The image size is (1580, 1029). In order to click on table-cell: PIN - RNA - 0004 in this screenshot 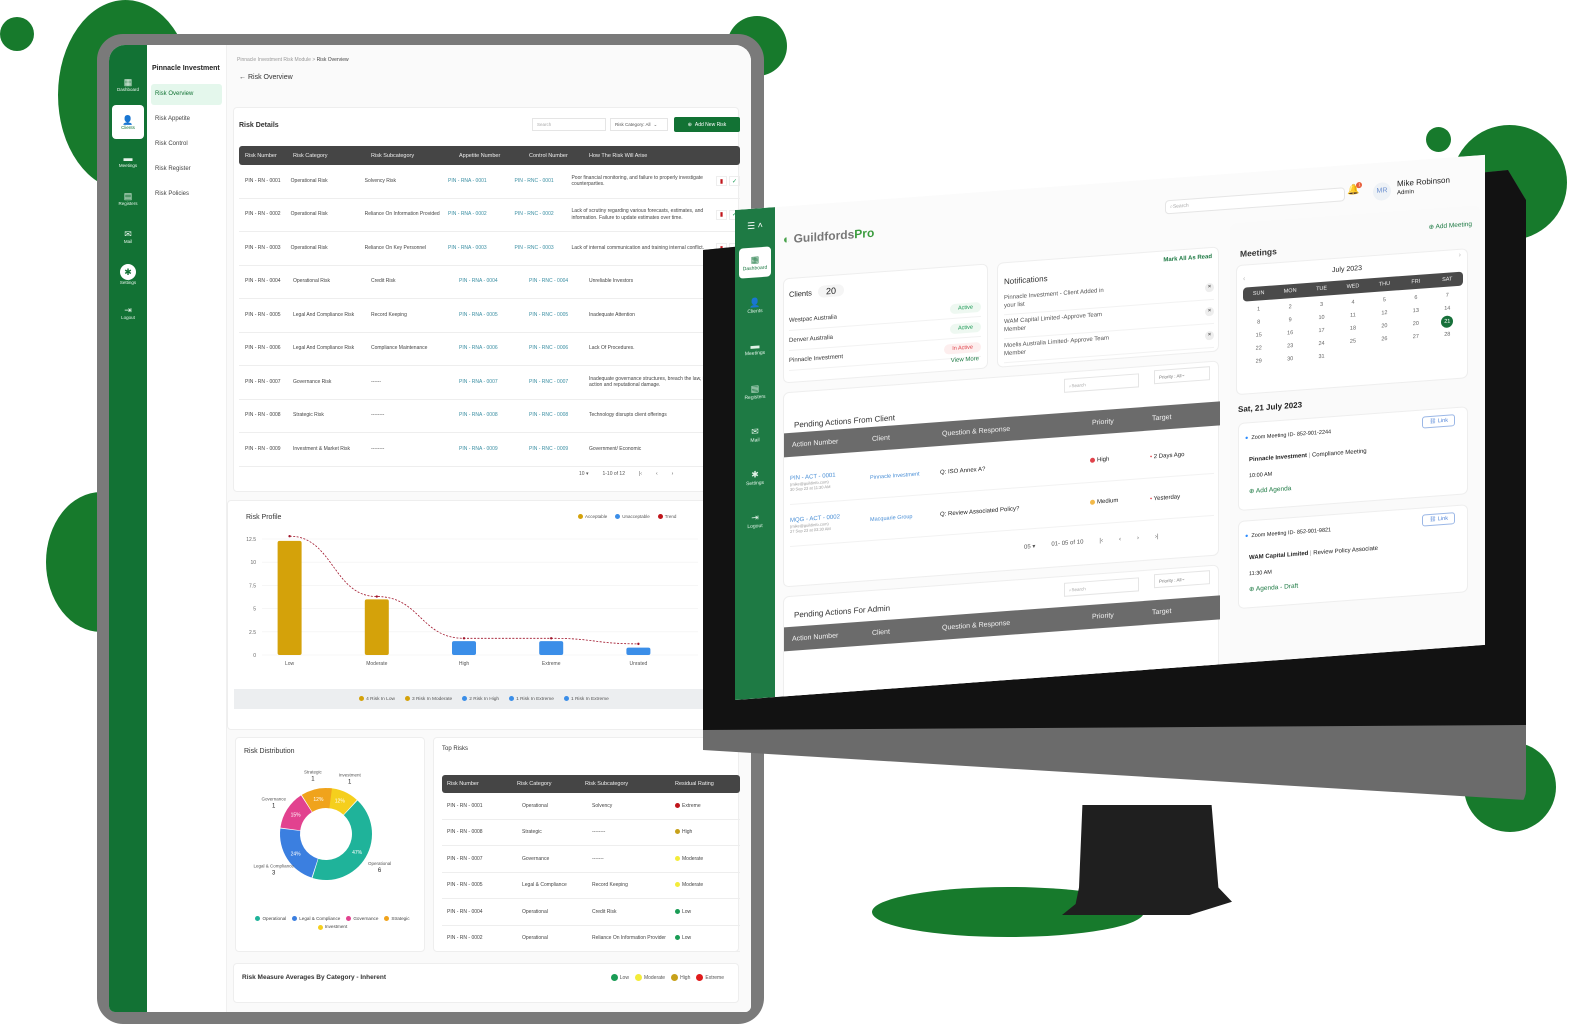, I will do `click(488, 281)`.